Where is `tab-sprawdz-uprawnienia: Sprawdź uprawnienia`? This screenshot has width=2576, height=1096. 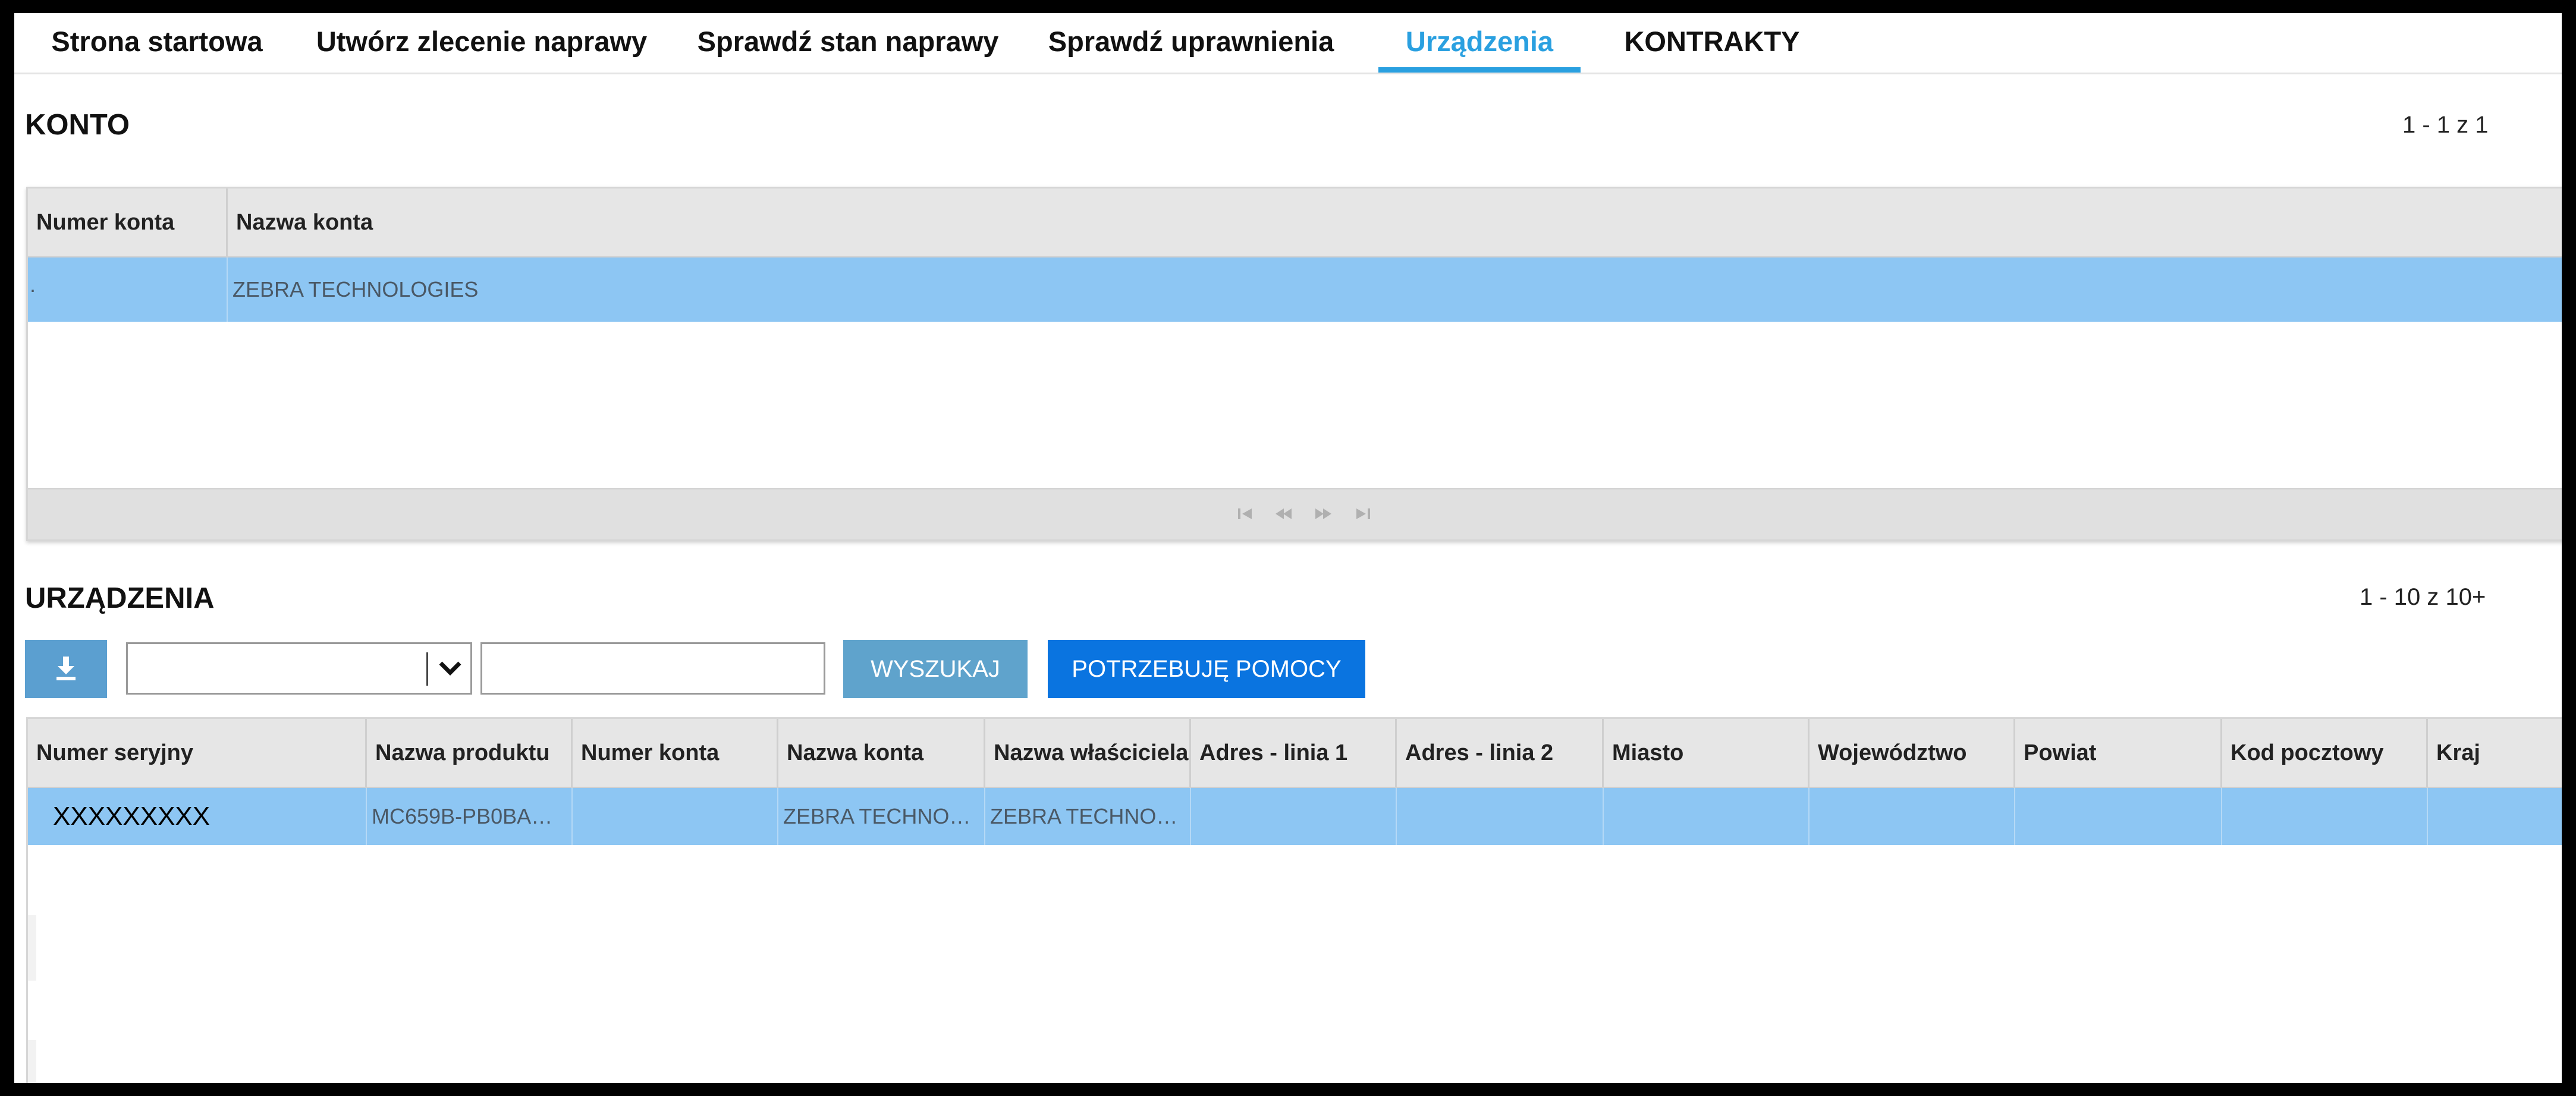 tab-sprawdz-uprawnienia: Sprawdź uprawnienia is located at coordinates (1191, 43).